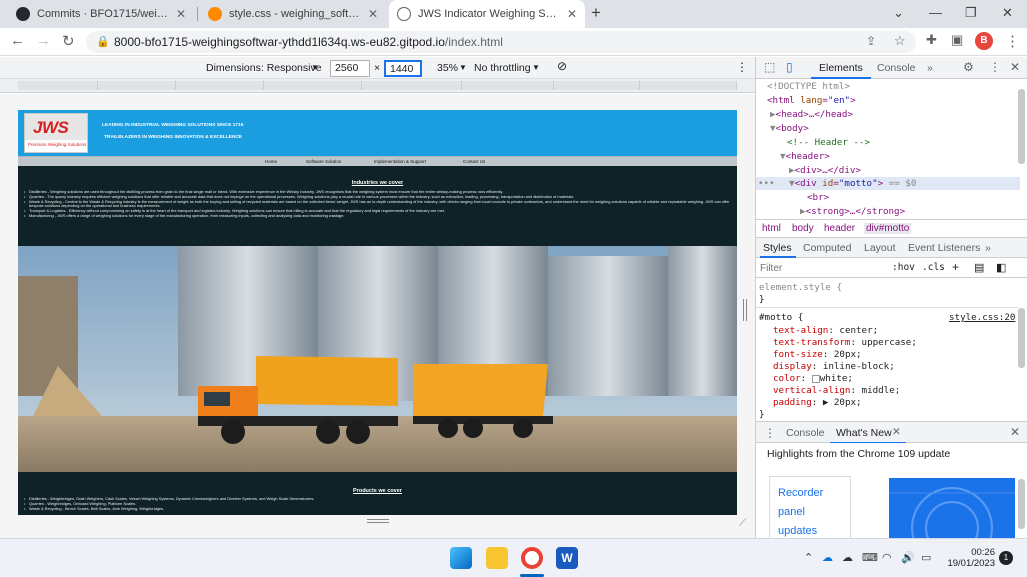 The image size is (1027, 577). What do you see at coordinates (805, 433) in the screenshot?
I see `drawer-tab-console: Console` at bounding box center [805, 433].